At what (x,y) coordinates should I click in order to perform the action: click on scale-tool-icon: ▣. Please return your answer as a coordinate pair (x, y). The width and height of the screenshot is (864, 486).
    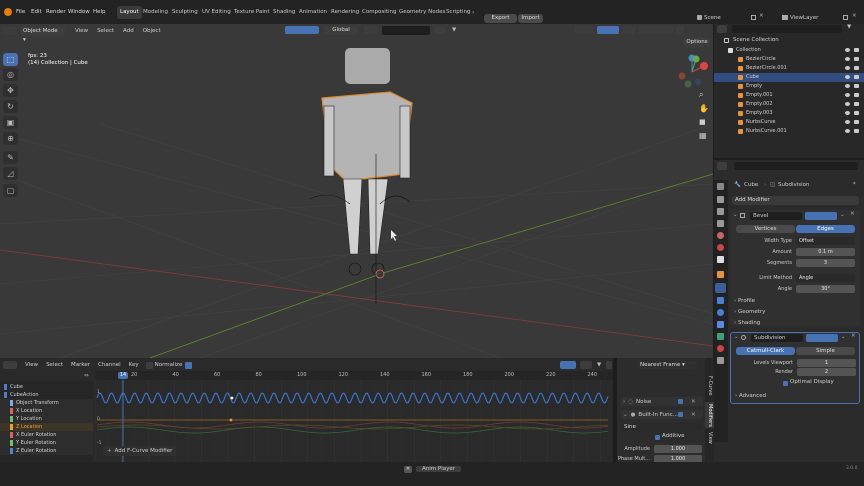
    Looking at the image, I should click on (10, 122).